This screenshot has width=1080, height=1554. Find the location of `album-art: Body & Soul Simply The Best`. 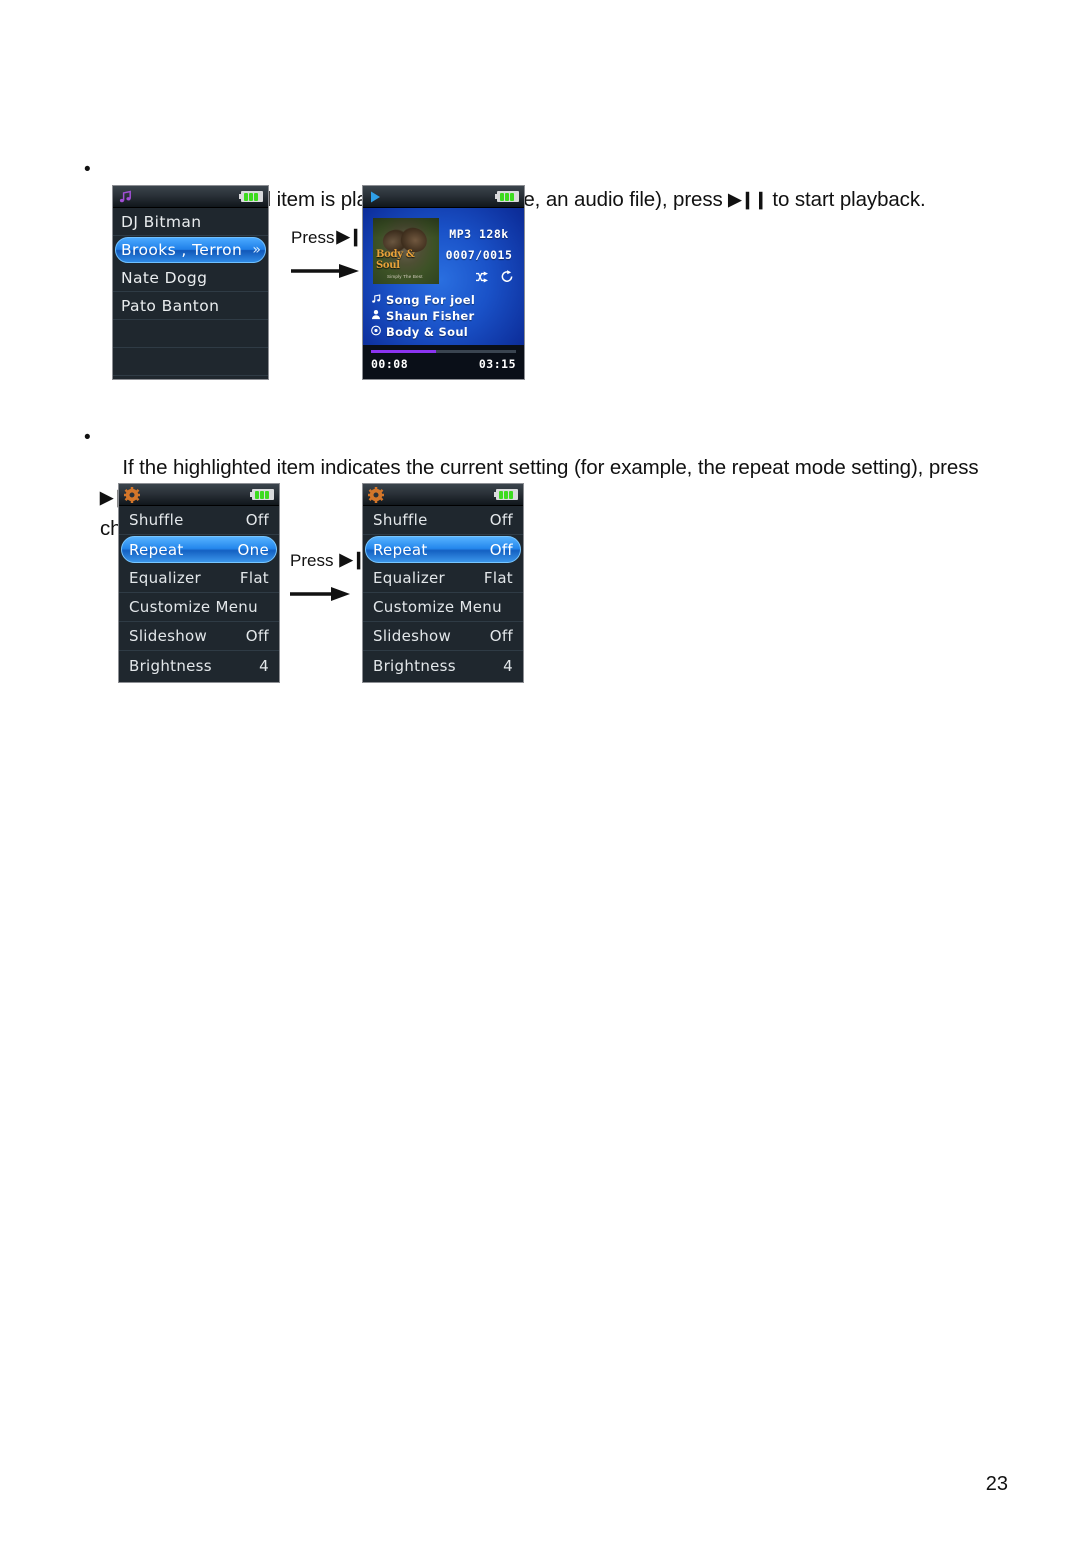

album-art: Body & Soul Simply The Best is located at coordinates (406, 251).